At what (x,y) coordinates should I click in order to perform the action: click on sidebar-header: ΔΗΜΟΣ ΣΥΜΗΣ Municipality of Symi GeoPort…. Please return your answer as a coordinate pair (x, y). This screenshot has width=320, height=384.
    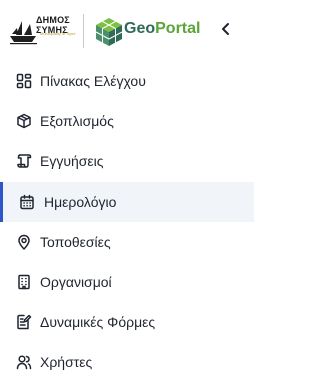
    Looking at the image, I should click on (127, 31).